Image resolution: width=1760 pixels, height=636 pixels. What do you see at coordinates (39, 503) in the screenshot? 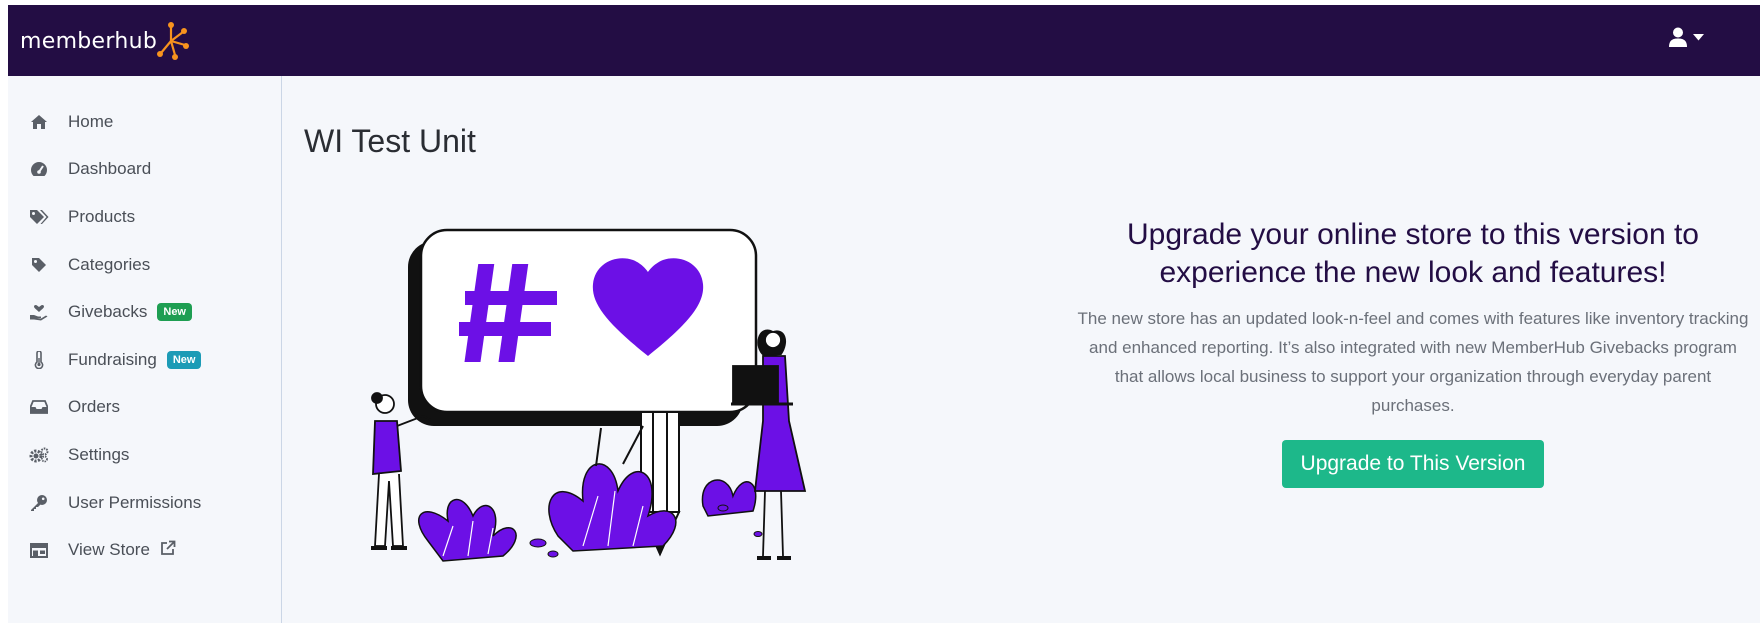
I see `key-icon` at bounding box center [39, 503].